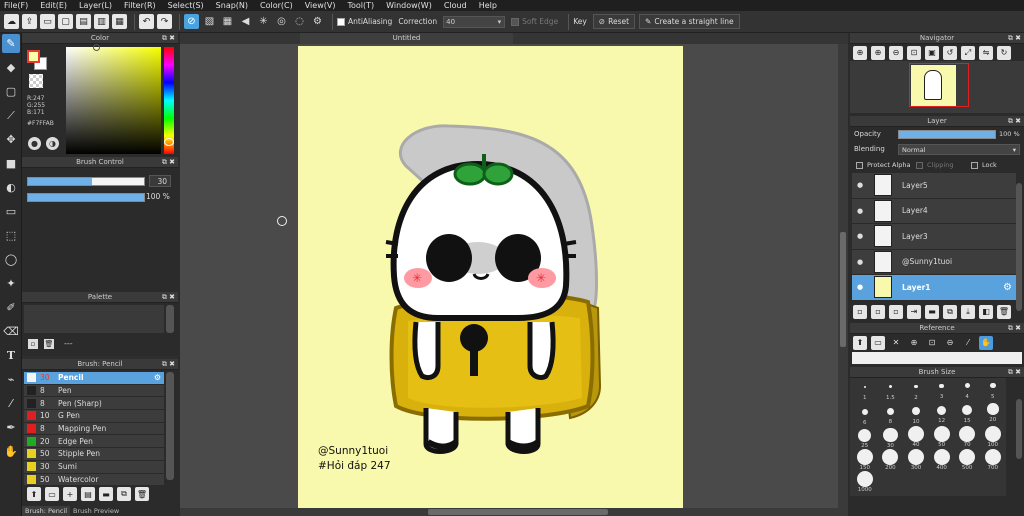 Image resolution: width=1024 pixels, height=516 pixels. Describe the element at coordinates (993, 389) in the screenshot. I see `brush-size-preset: 5` at that location.